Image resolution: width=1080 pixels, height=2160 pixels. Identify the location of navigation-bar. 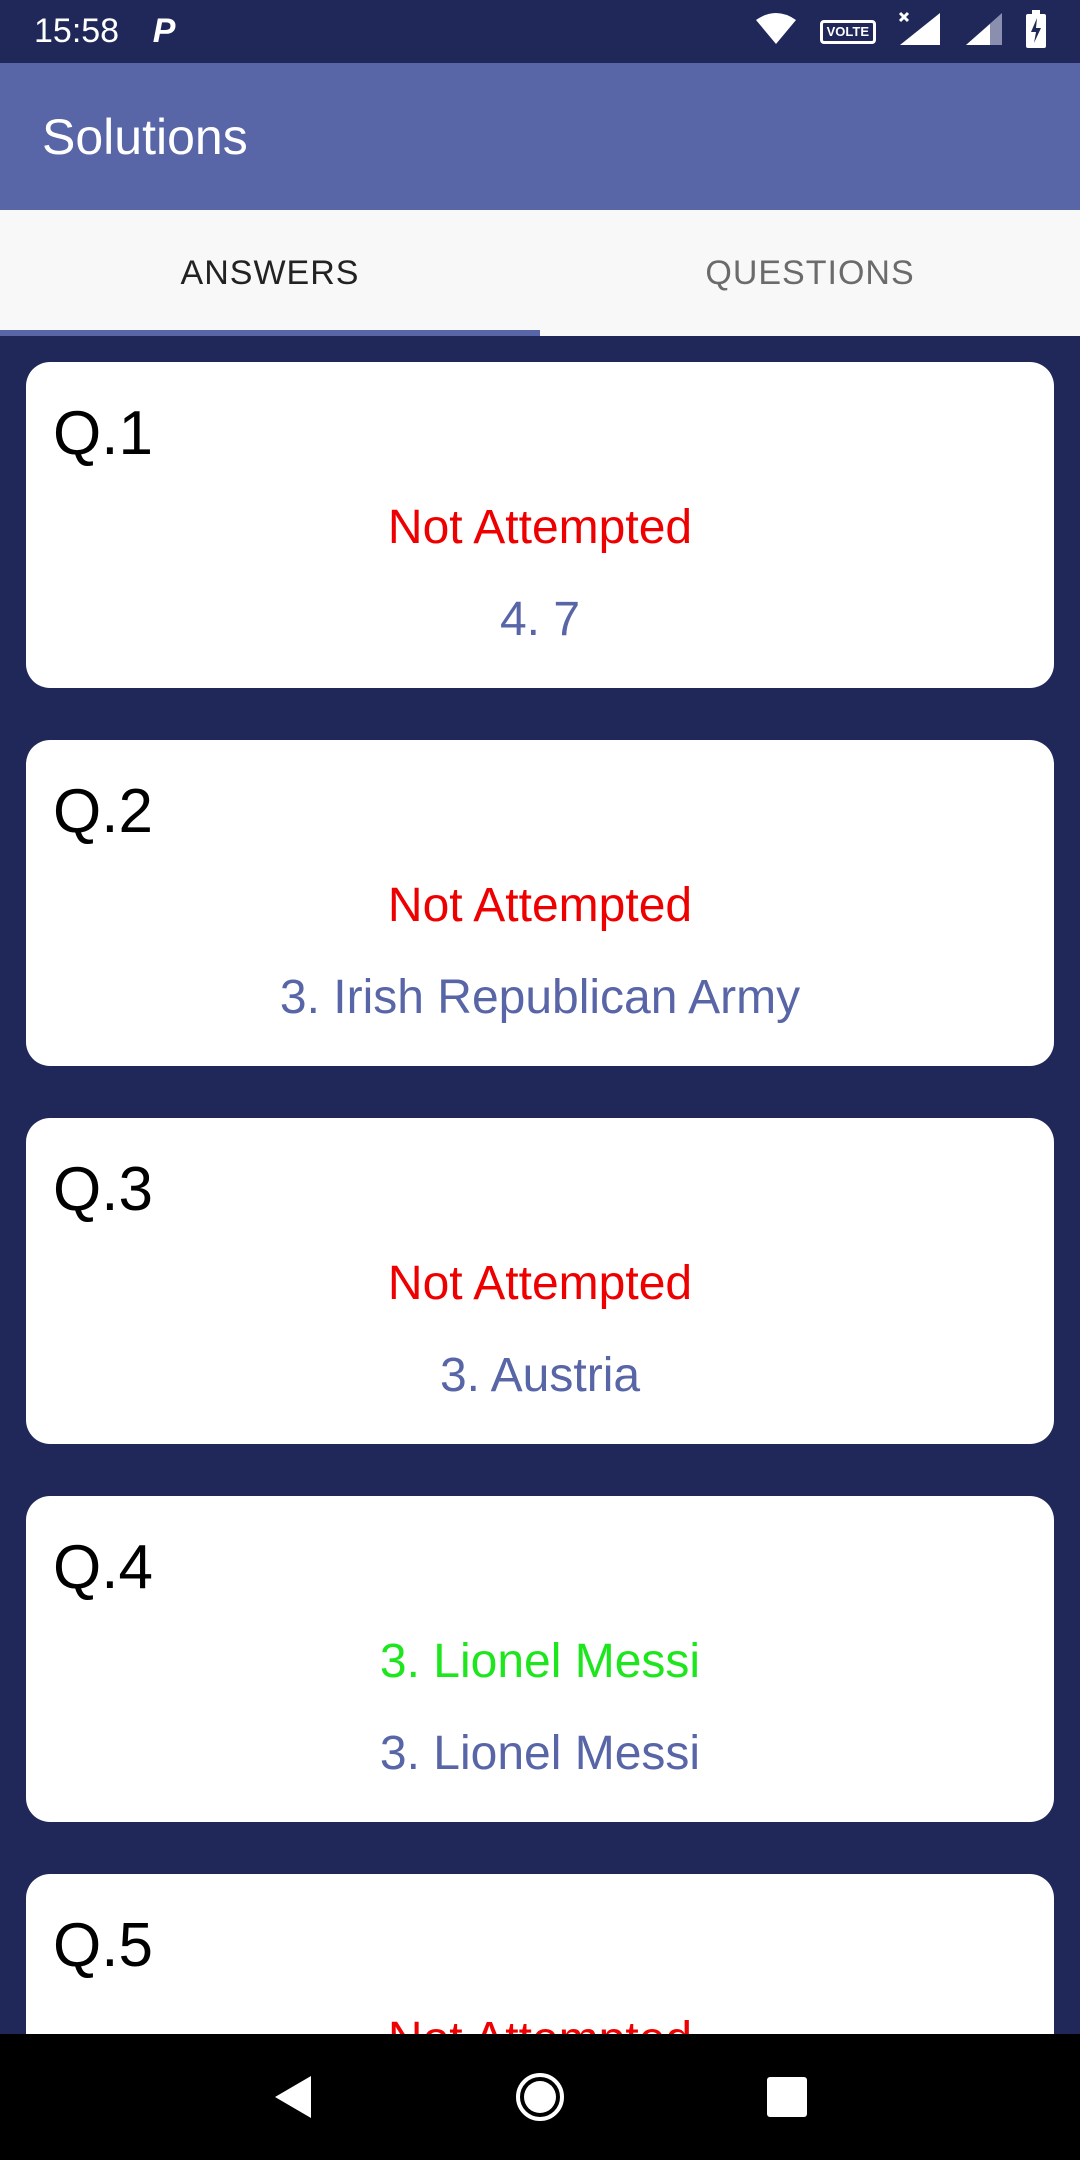
(540, 2097).